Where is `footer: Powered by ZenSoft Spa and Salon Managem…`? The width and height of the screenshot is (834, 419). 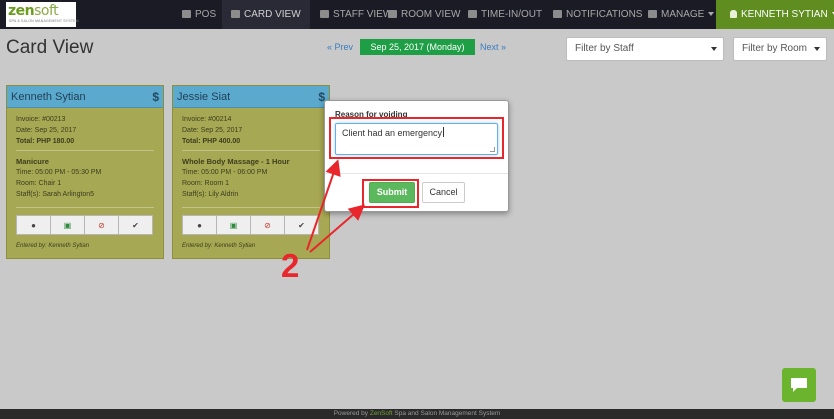 footer: Powered by ZenSoft Spa and Salon Managem… is located at coordinates (417, 414).